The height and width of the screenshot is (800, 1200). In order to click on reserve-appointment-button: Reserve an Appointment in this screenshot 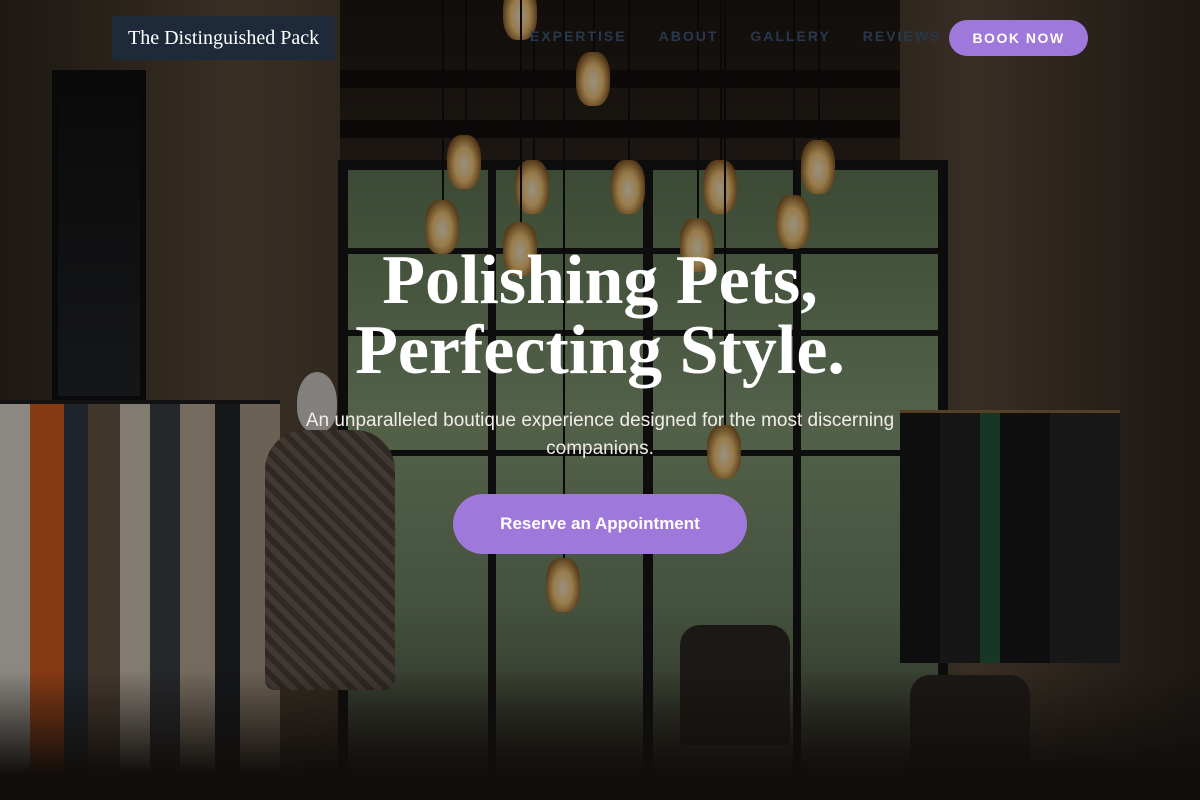, I will do `click(600, 524)`.